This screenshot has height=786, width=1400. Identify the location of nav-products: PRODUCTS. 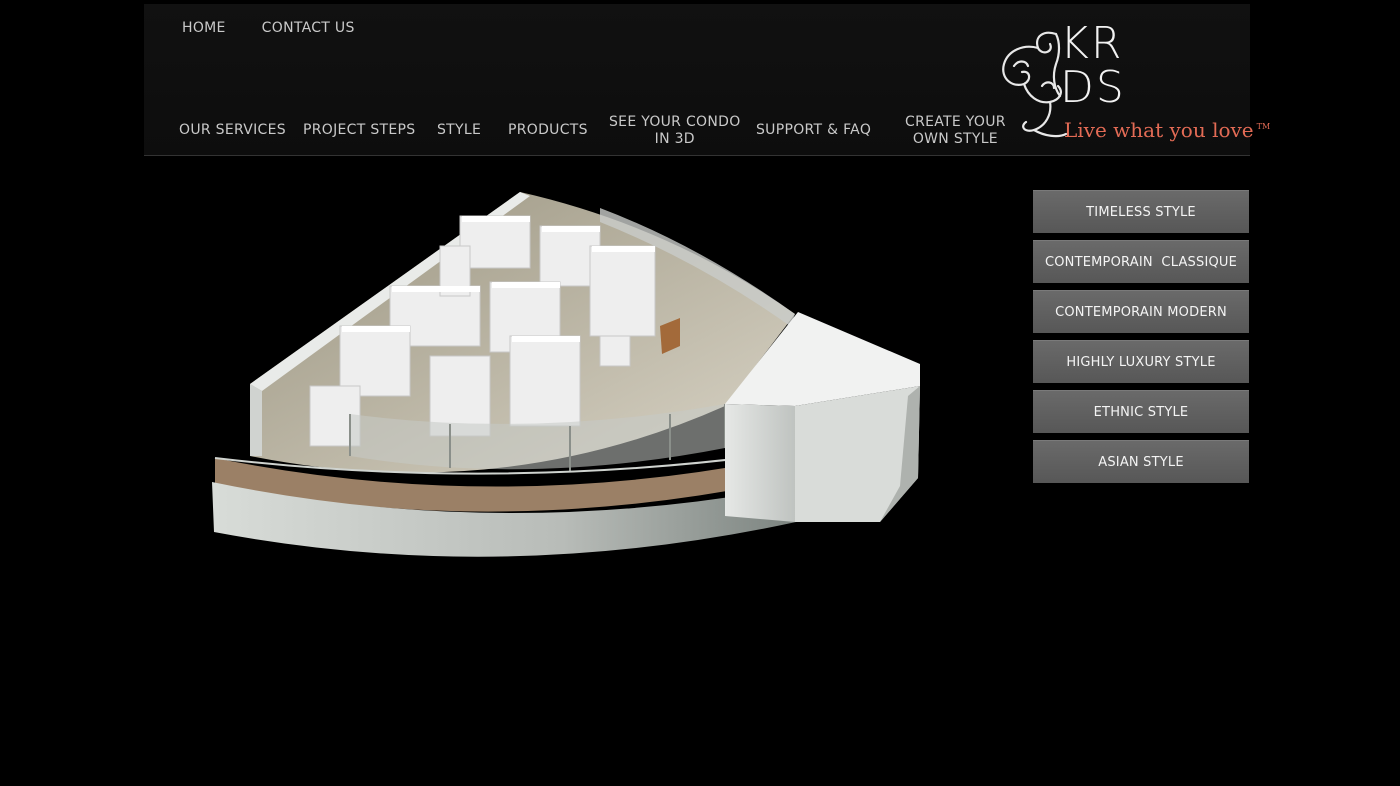
(548, 130).